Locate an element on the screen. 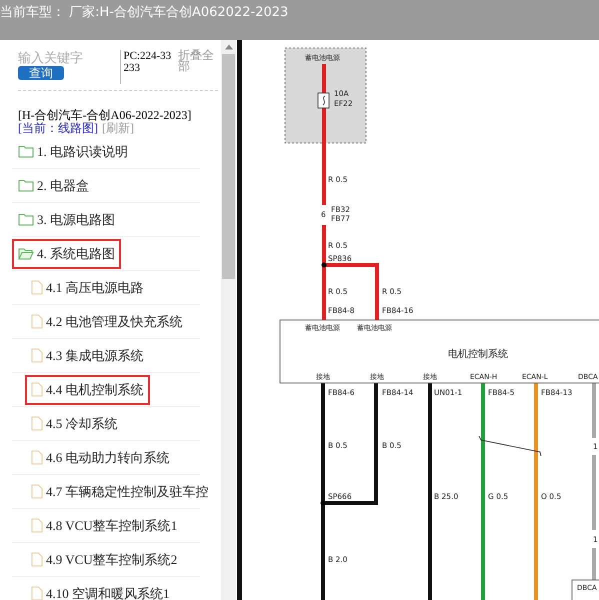 The width and height of the screenshot is (599, 600). tree-item: 4.4 电机控制系统 is located at coordinates (87, 389).